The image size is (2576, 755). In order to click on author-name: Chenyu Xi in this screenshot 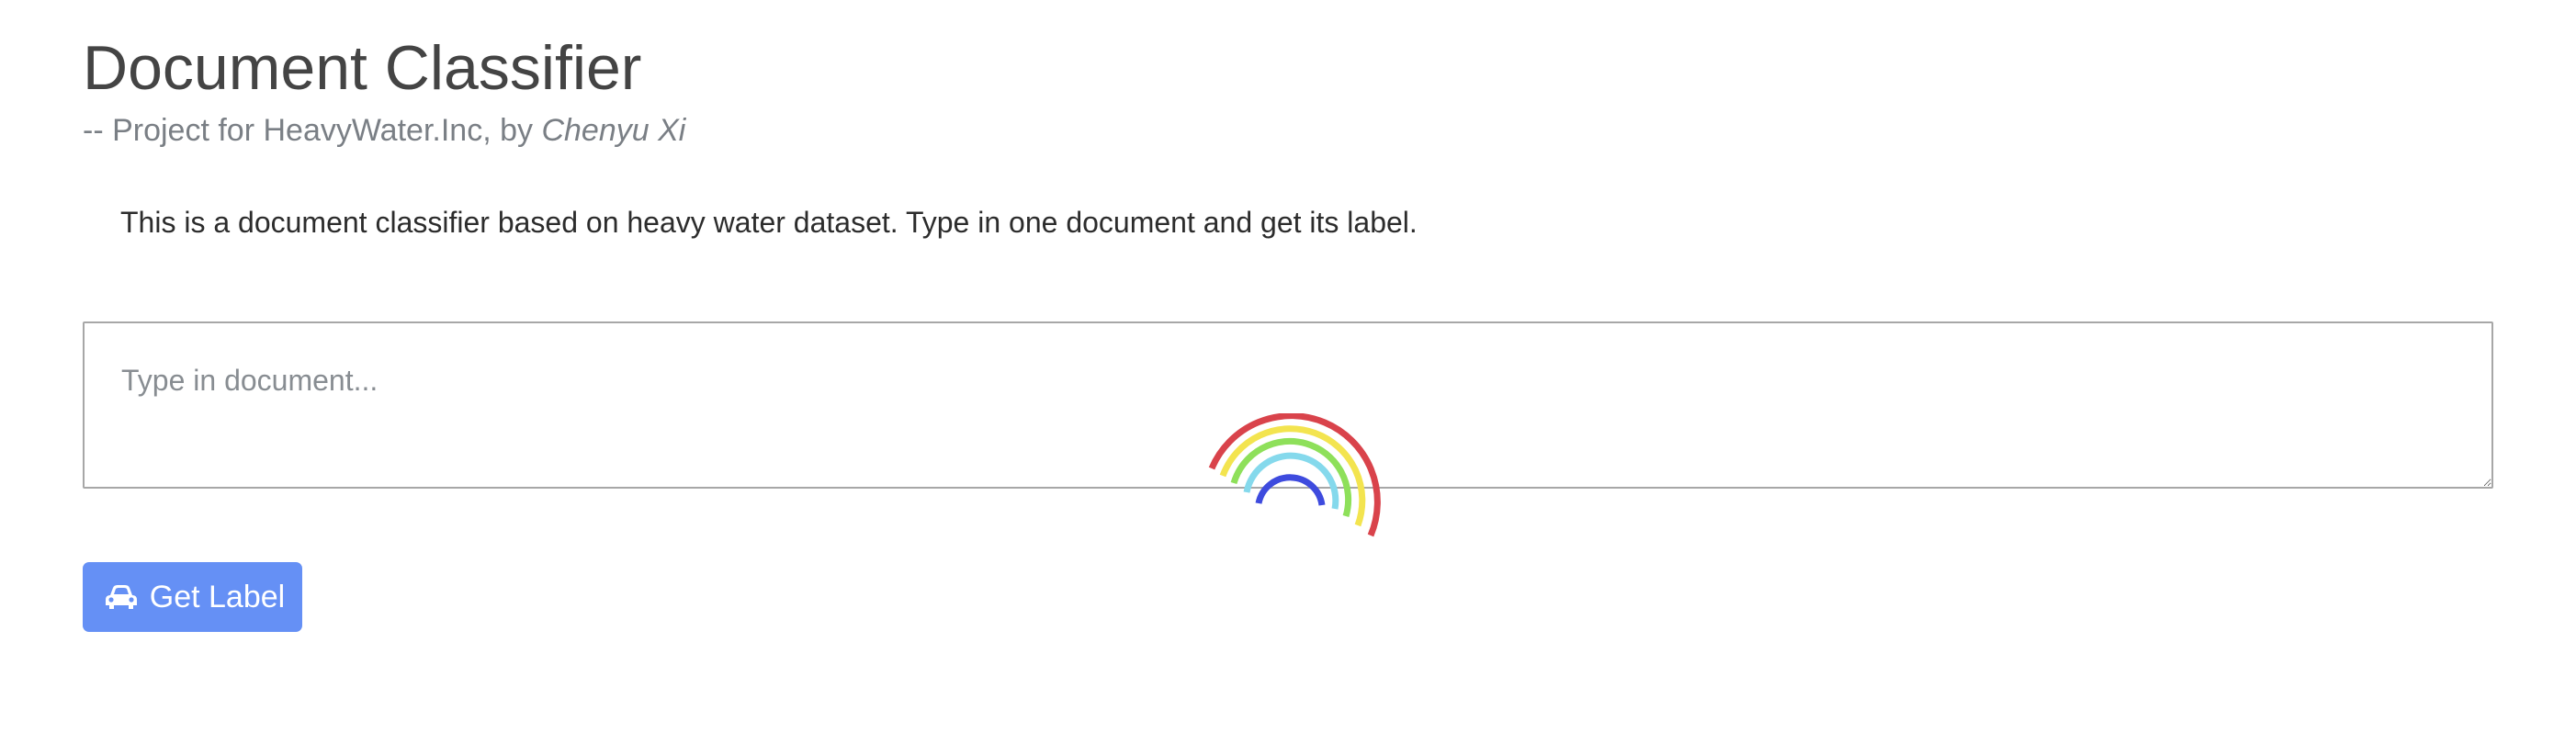, I will do `click(613, 131)`.